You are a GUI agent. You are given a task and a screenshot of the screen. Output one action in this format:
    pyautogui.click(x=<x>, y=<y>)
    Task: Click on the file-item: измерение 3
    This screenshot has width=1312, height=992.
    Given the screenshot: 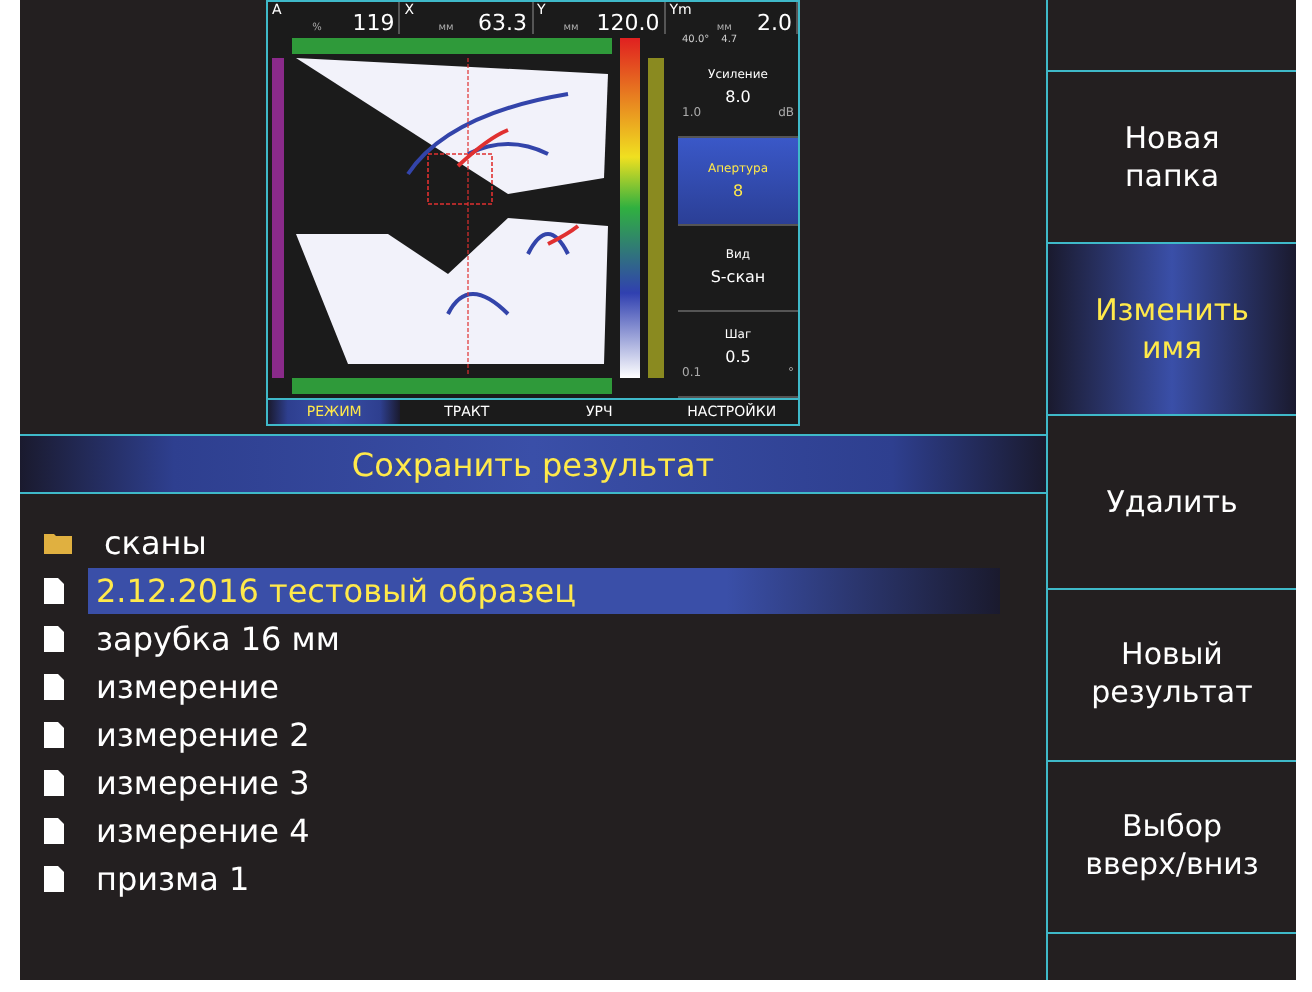 What is the action you would take?
    pyautogui.click(x=203, y=782)
    